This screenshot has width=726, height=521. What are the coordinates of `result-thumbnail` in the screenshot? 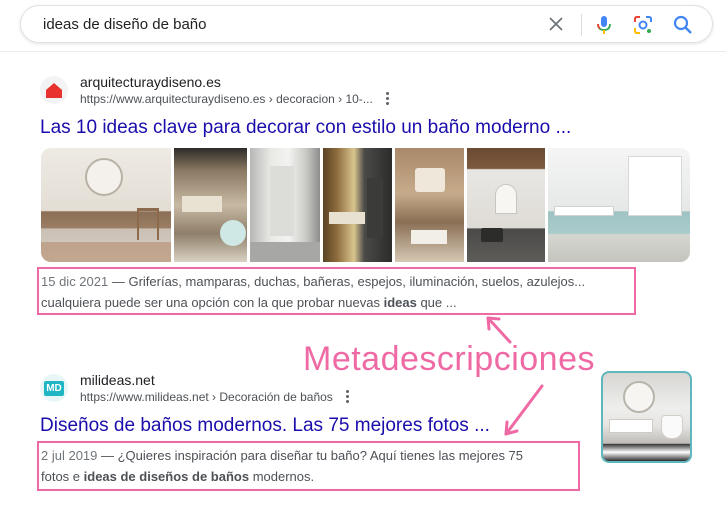 It's located at (646, 417).